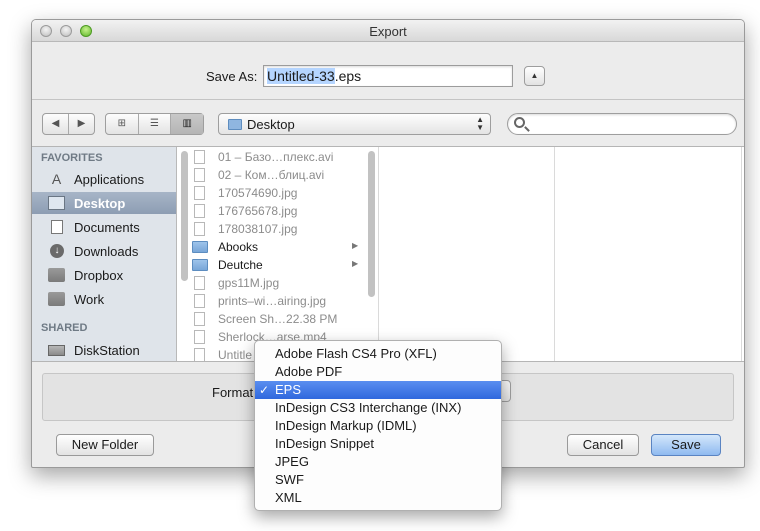 The width and height of the screenshot is (760, 531). I want to click on documents-icon, so click(57, 227).